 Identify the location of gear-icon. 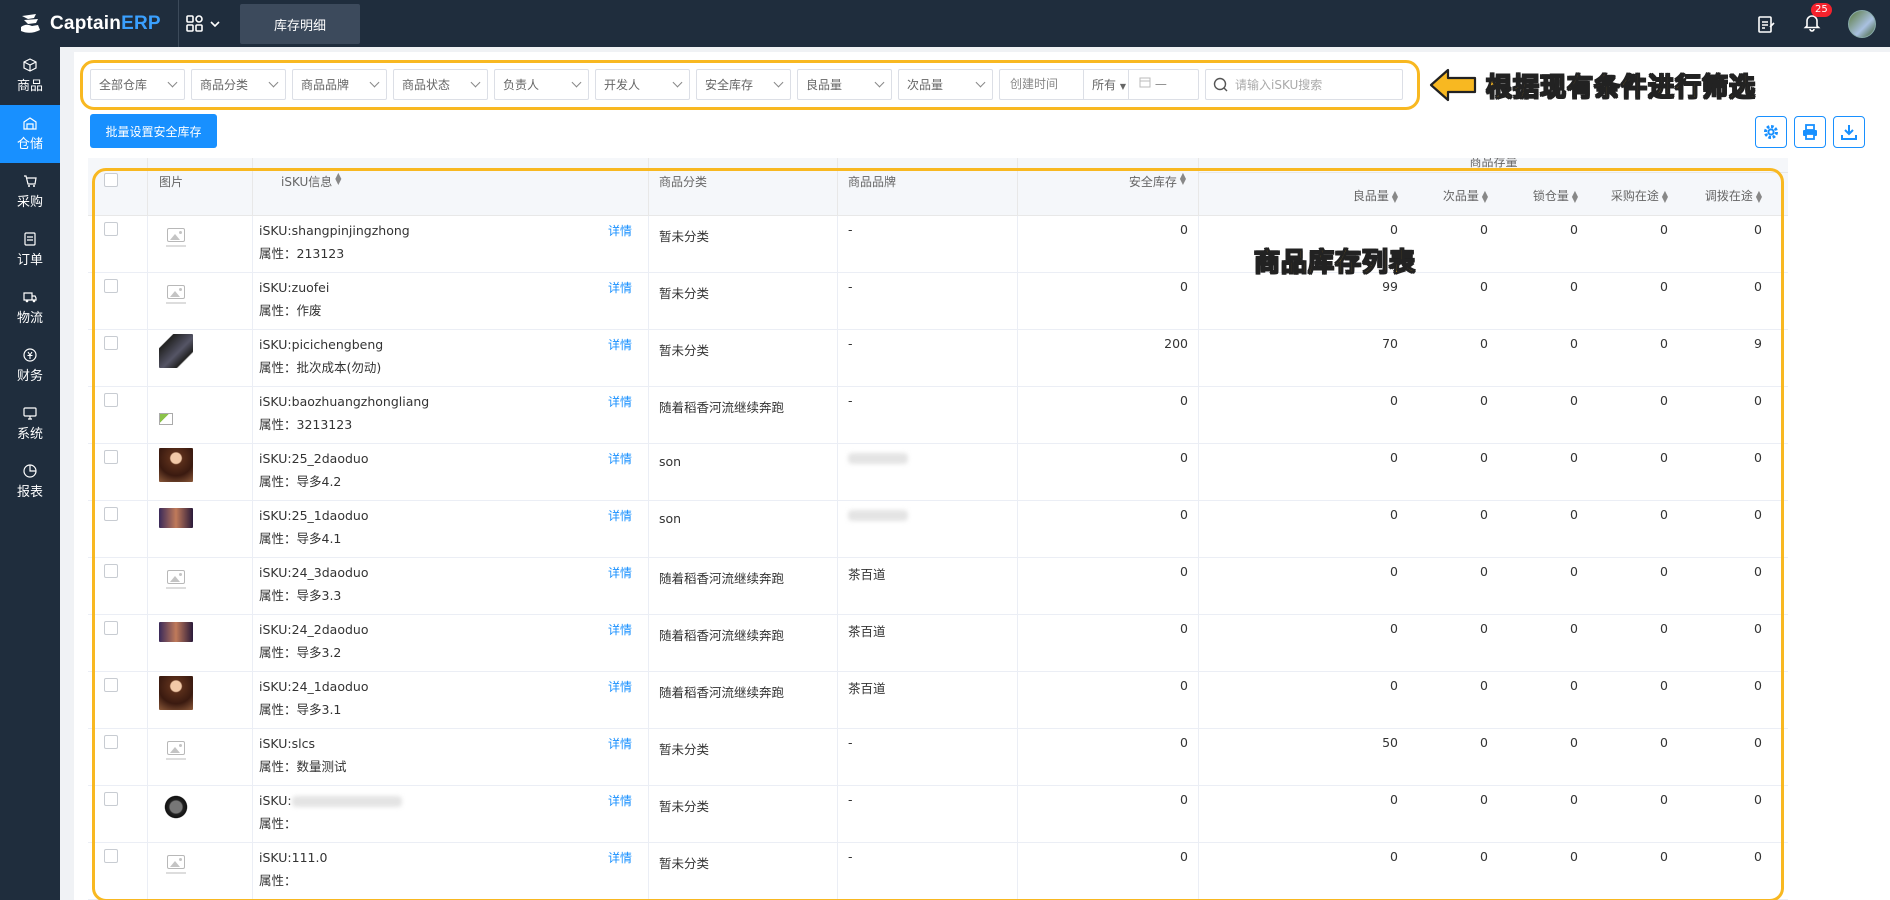
(1771, 132).